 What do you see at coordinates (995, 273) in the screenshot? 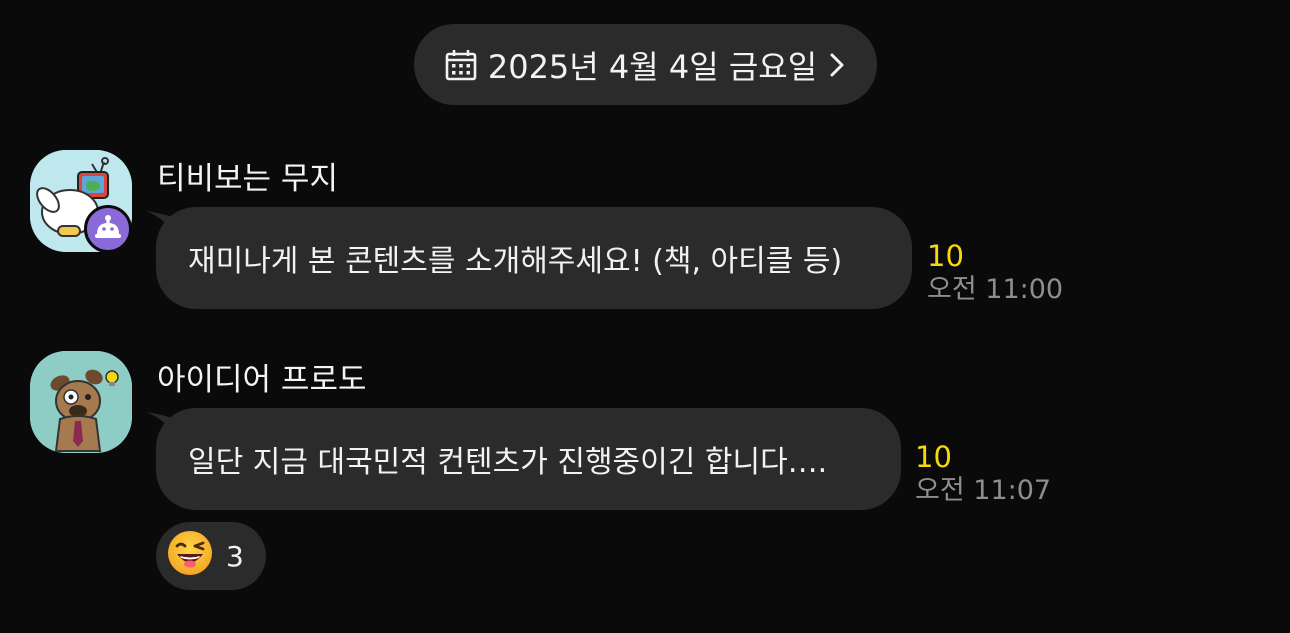
I see `message-meta: 10 오전 11:00` at bounding box center [995, 273].